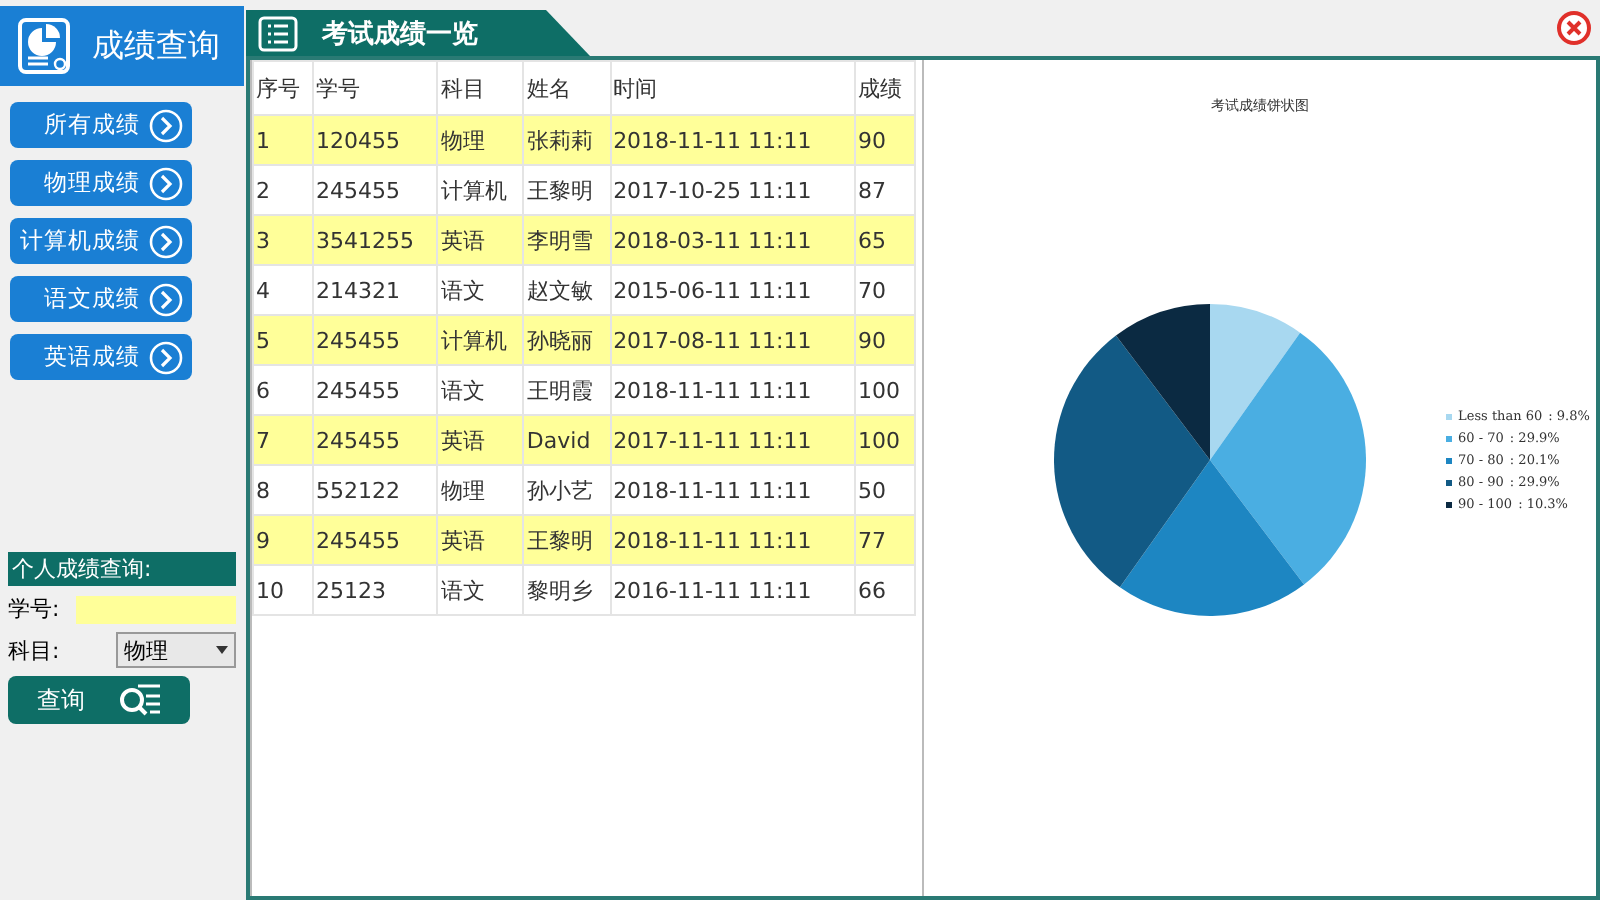 This screenshot has height=900, width=1600. Describe the element at coordinates (139, 700) in the screenshot. I see `search-list-icon` at that location.